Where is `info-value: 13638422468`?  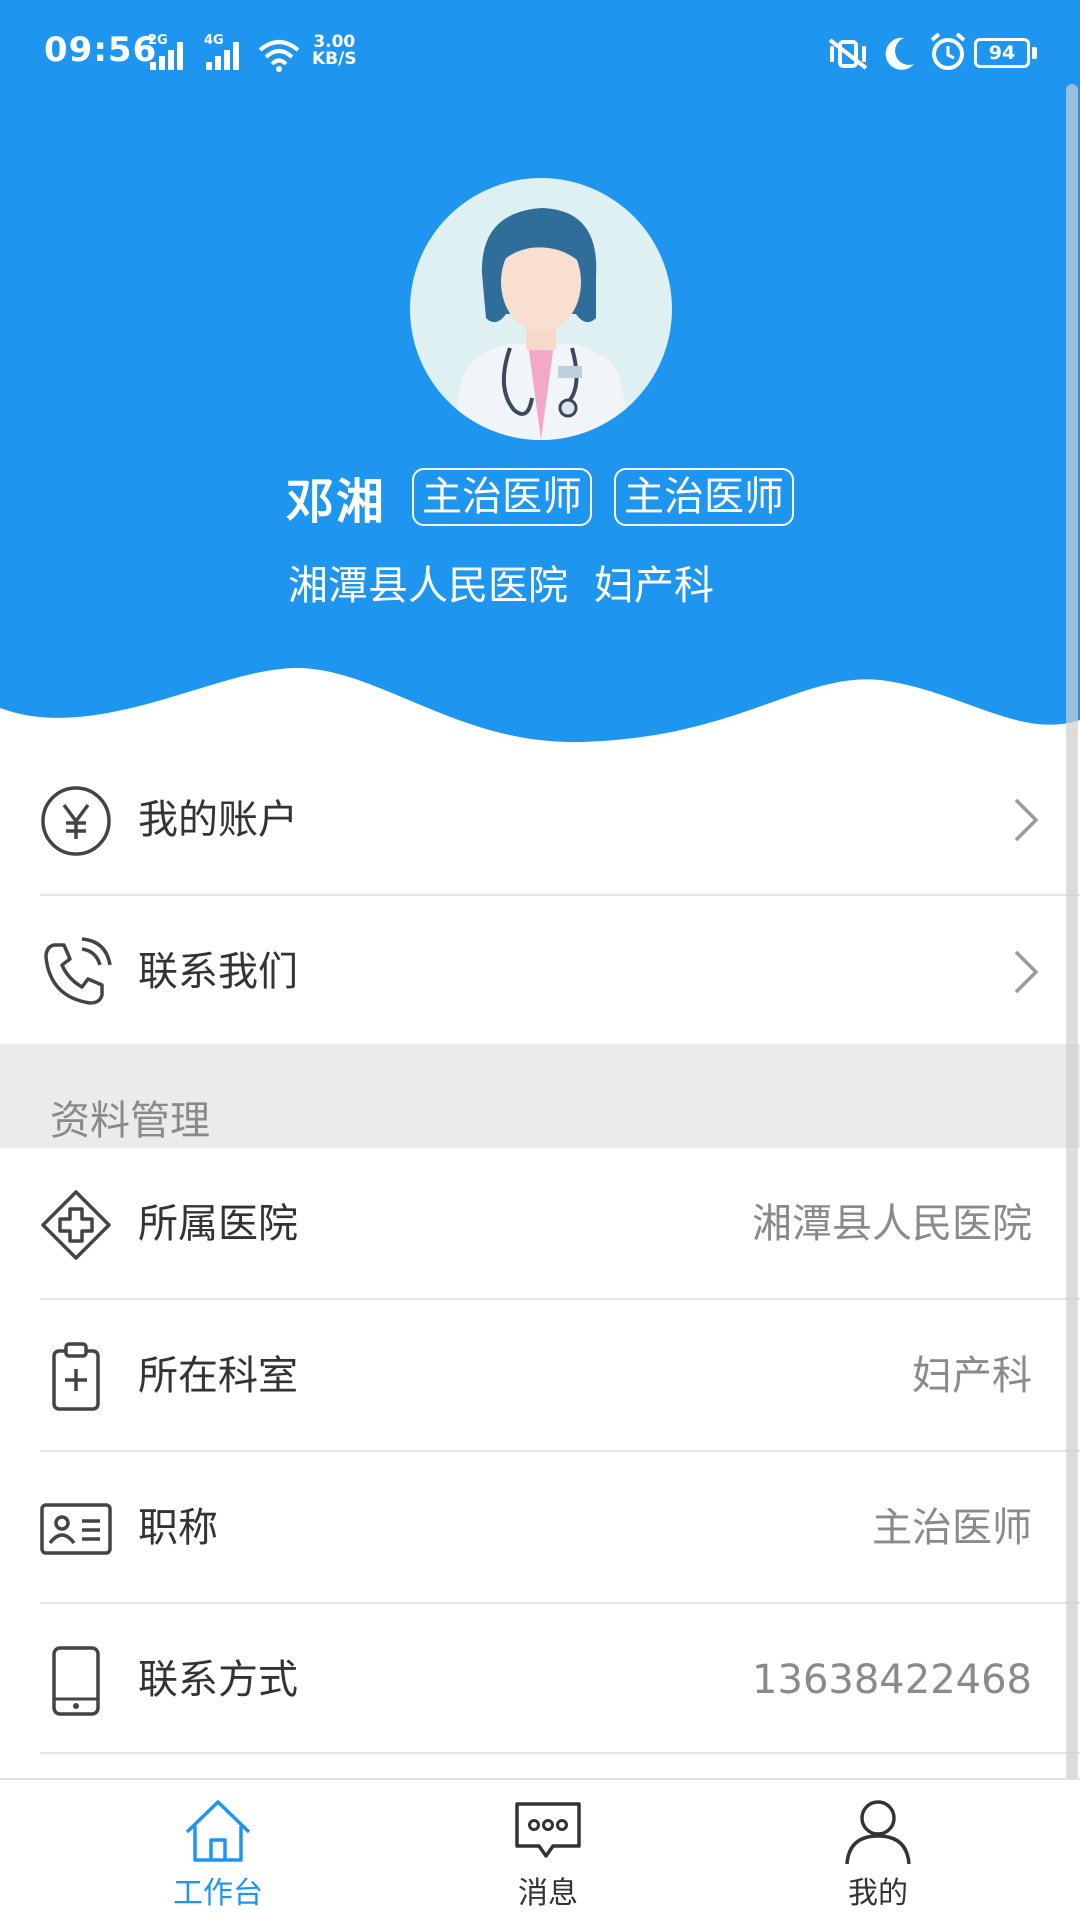 info-value: 13638422468 is located at coordinates (892, 1680).